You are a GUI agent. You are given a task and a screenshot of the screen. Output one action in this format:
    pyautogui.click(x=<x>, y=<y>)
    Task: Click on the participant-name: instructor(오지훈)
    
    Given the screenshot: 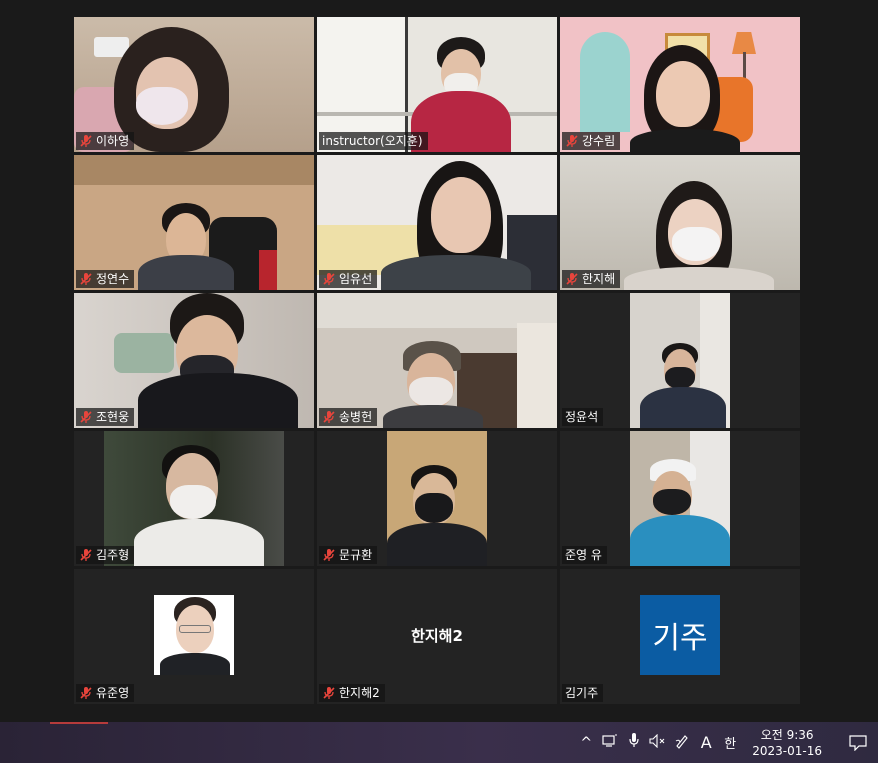 What is the action you would take?
    pyautogui.click(x=372, y=141)
    